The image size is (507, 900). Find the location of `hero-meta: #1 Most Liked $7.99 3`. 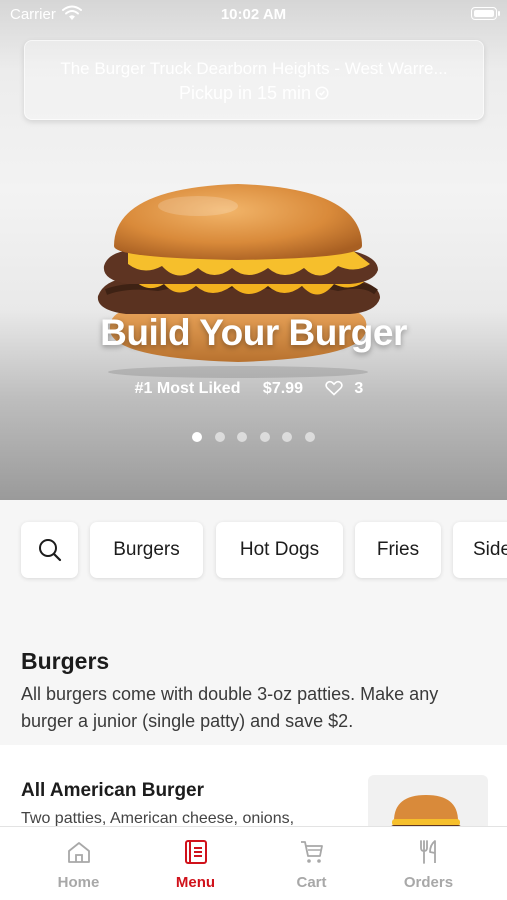

hero-meta: #1 Most Liked $7.99 3 is located at coordinates (253, 389).